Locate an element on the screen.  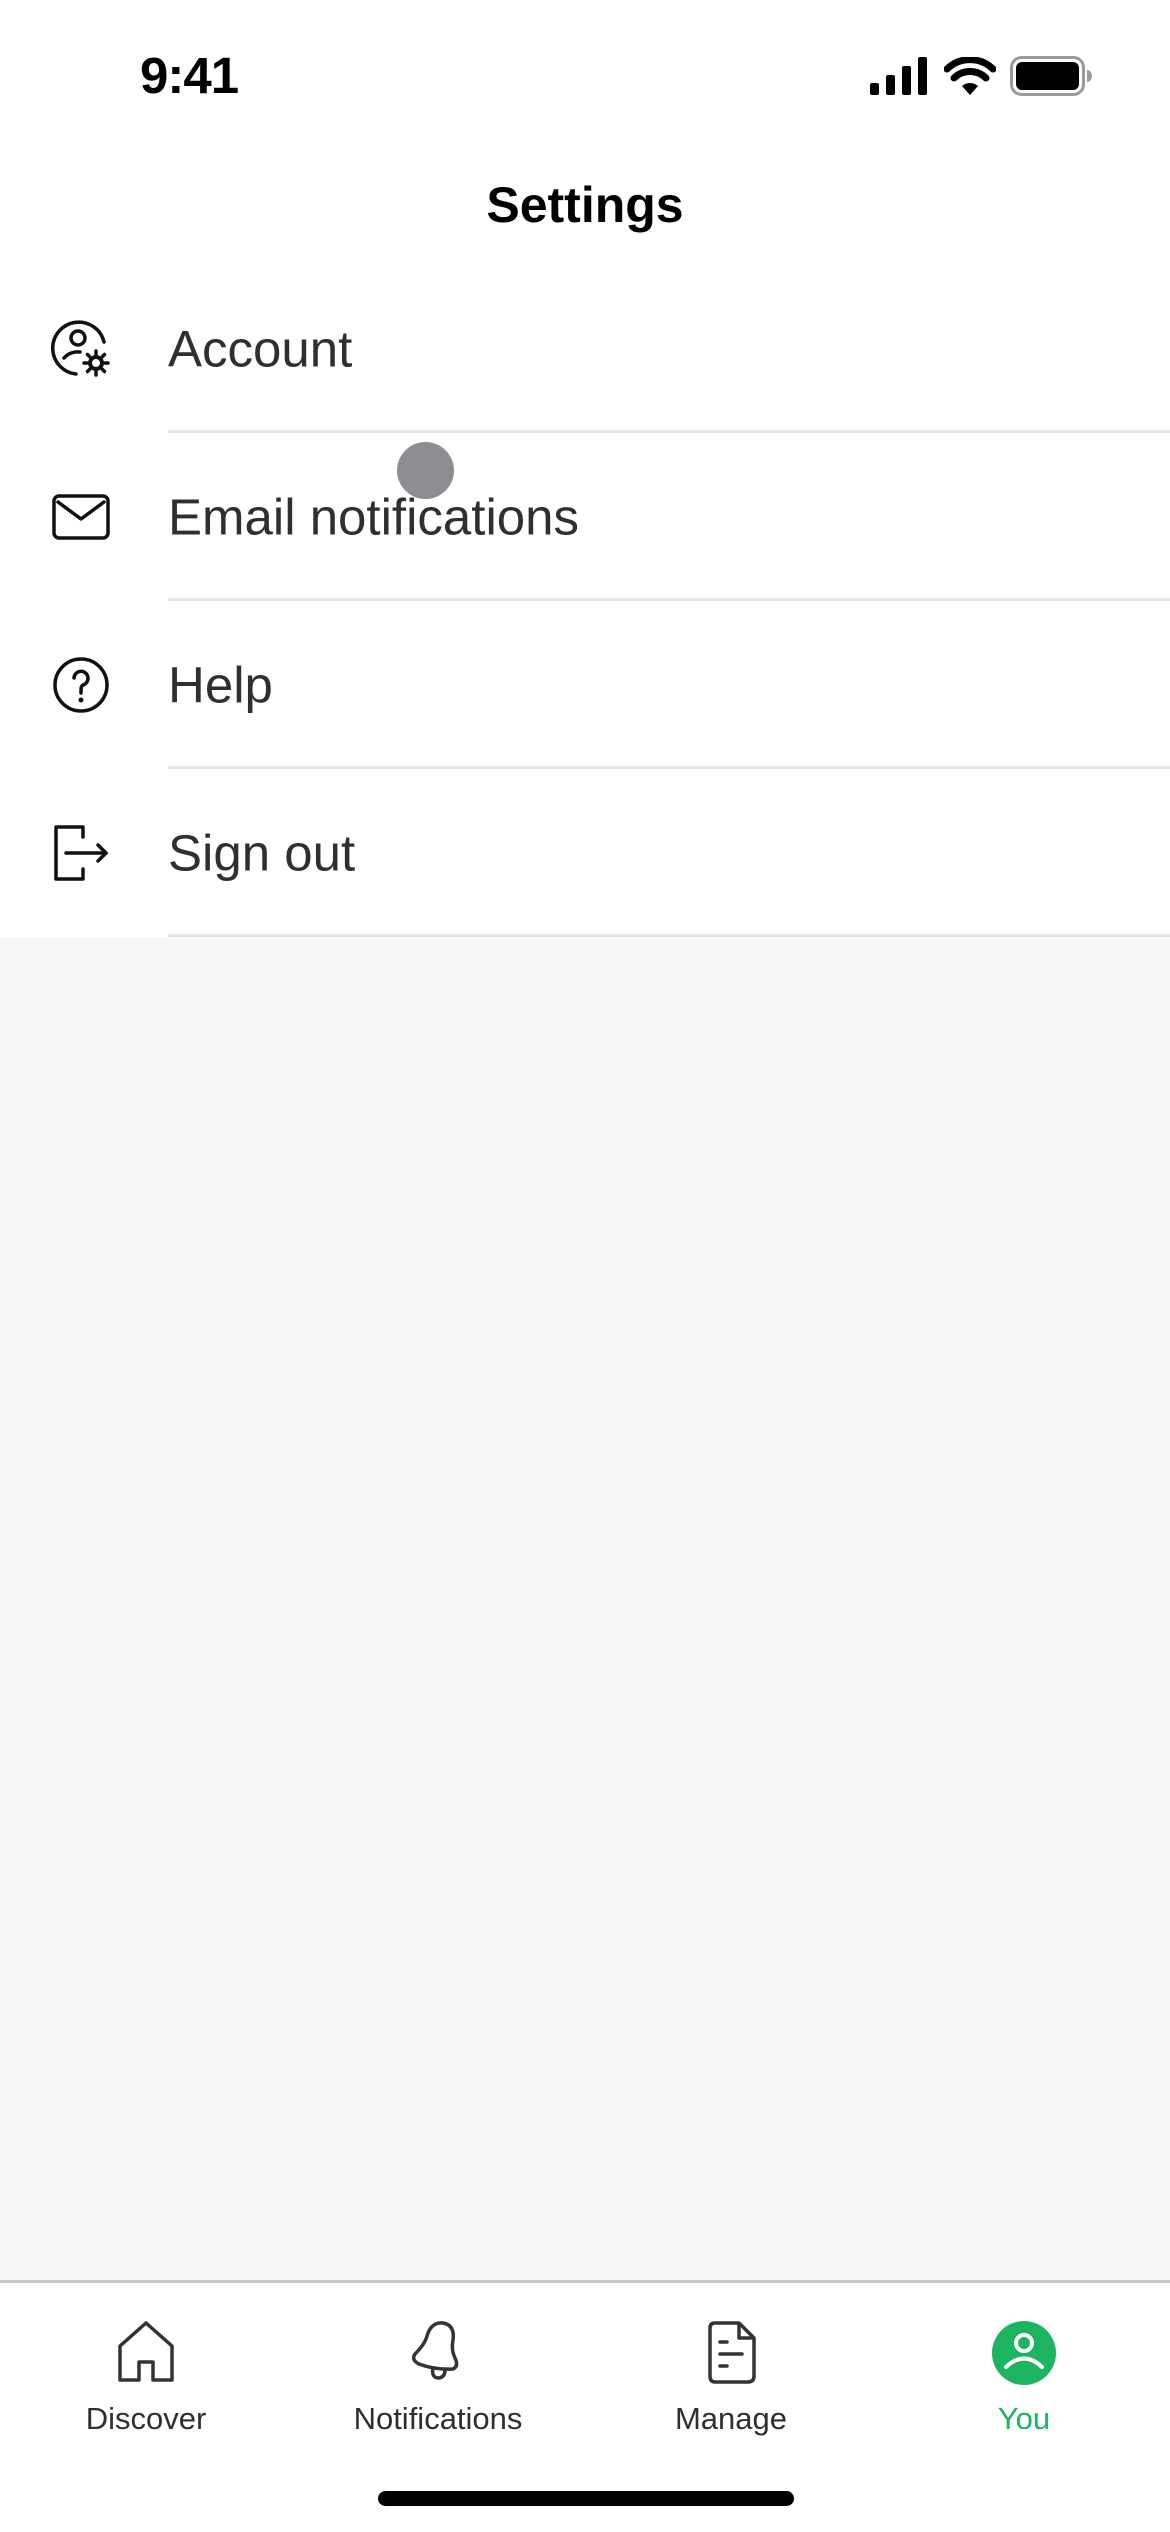
settings-item-help: Help is located at coordinates (585, 685).